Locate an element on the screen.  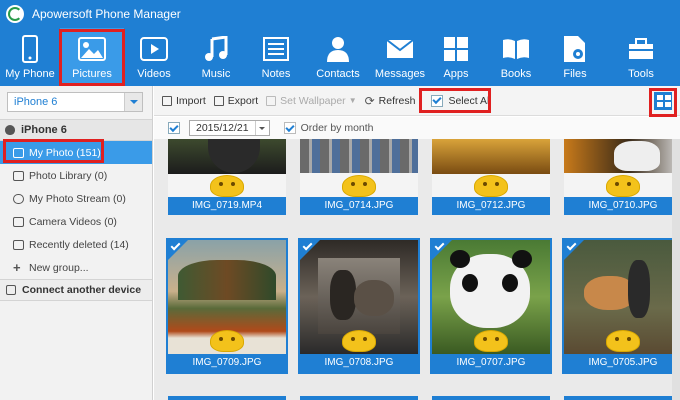
sidebar-item-label: Photo Library (0) is located at coordinates (68, 175).